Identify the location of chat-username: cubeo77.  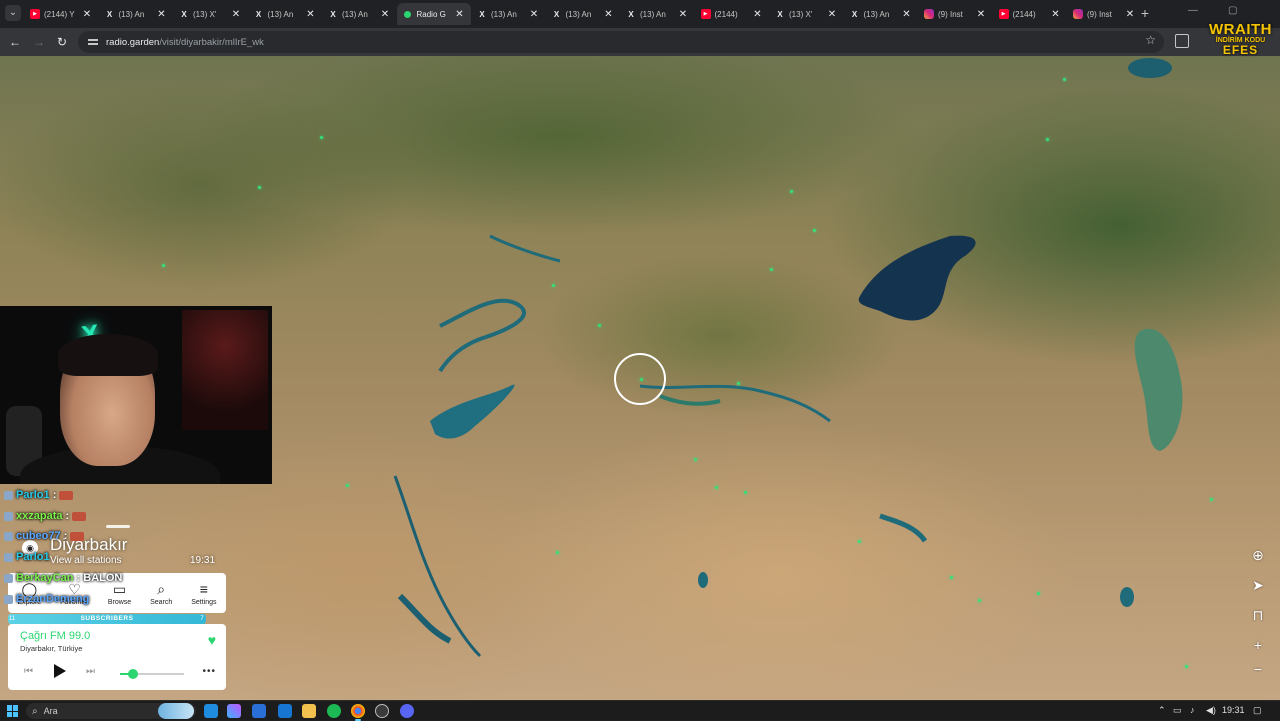
(38, 536).